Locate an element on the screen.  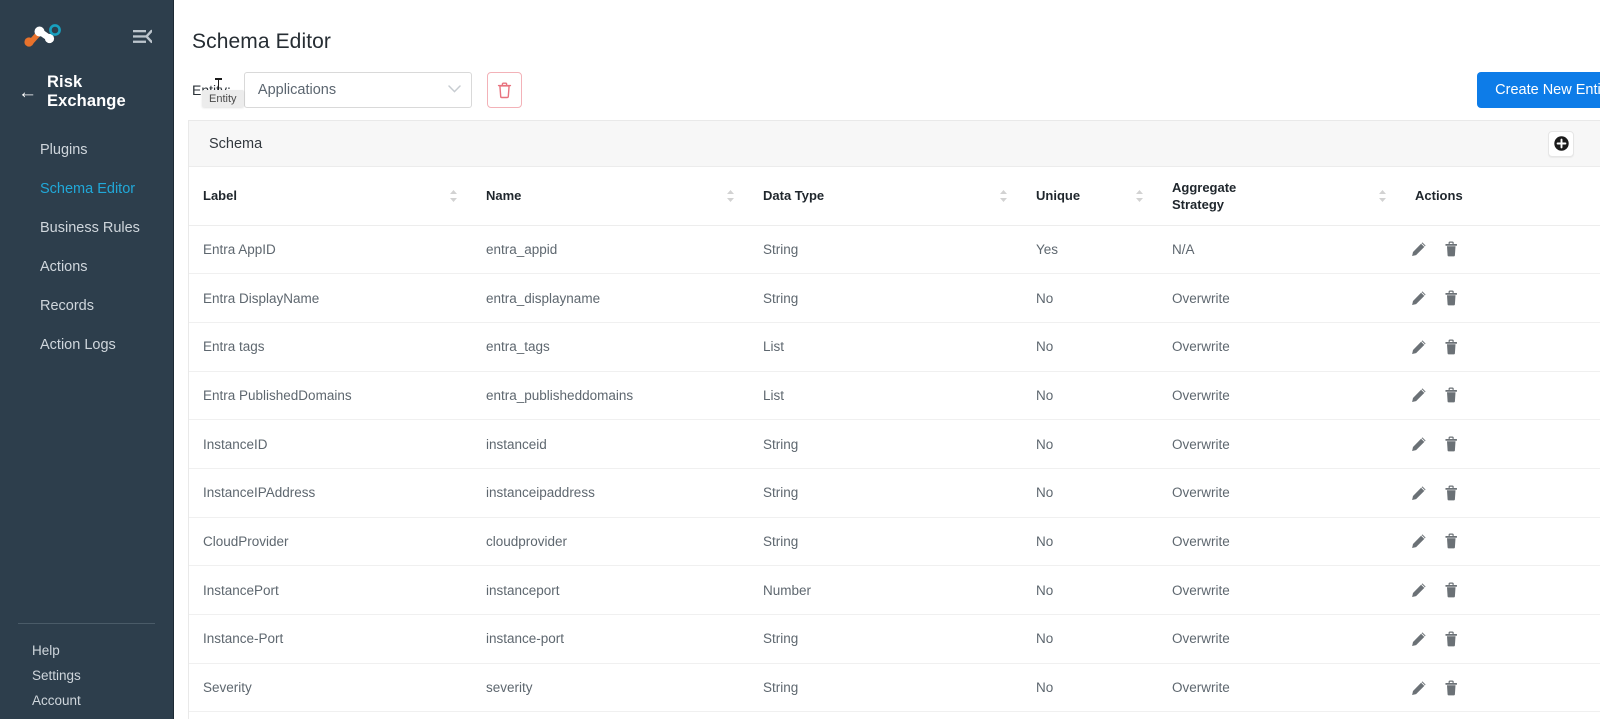
sidebar-item-action-logs: Action Logs is located at coordinates (86, 345).